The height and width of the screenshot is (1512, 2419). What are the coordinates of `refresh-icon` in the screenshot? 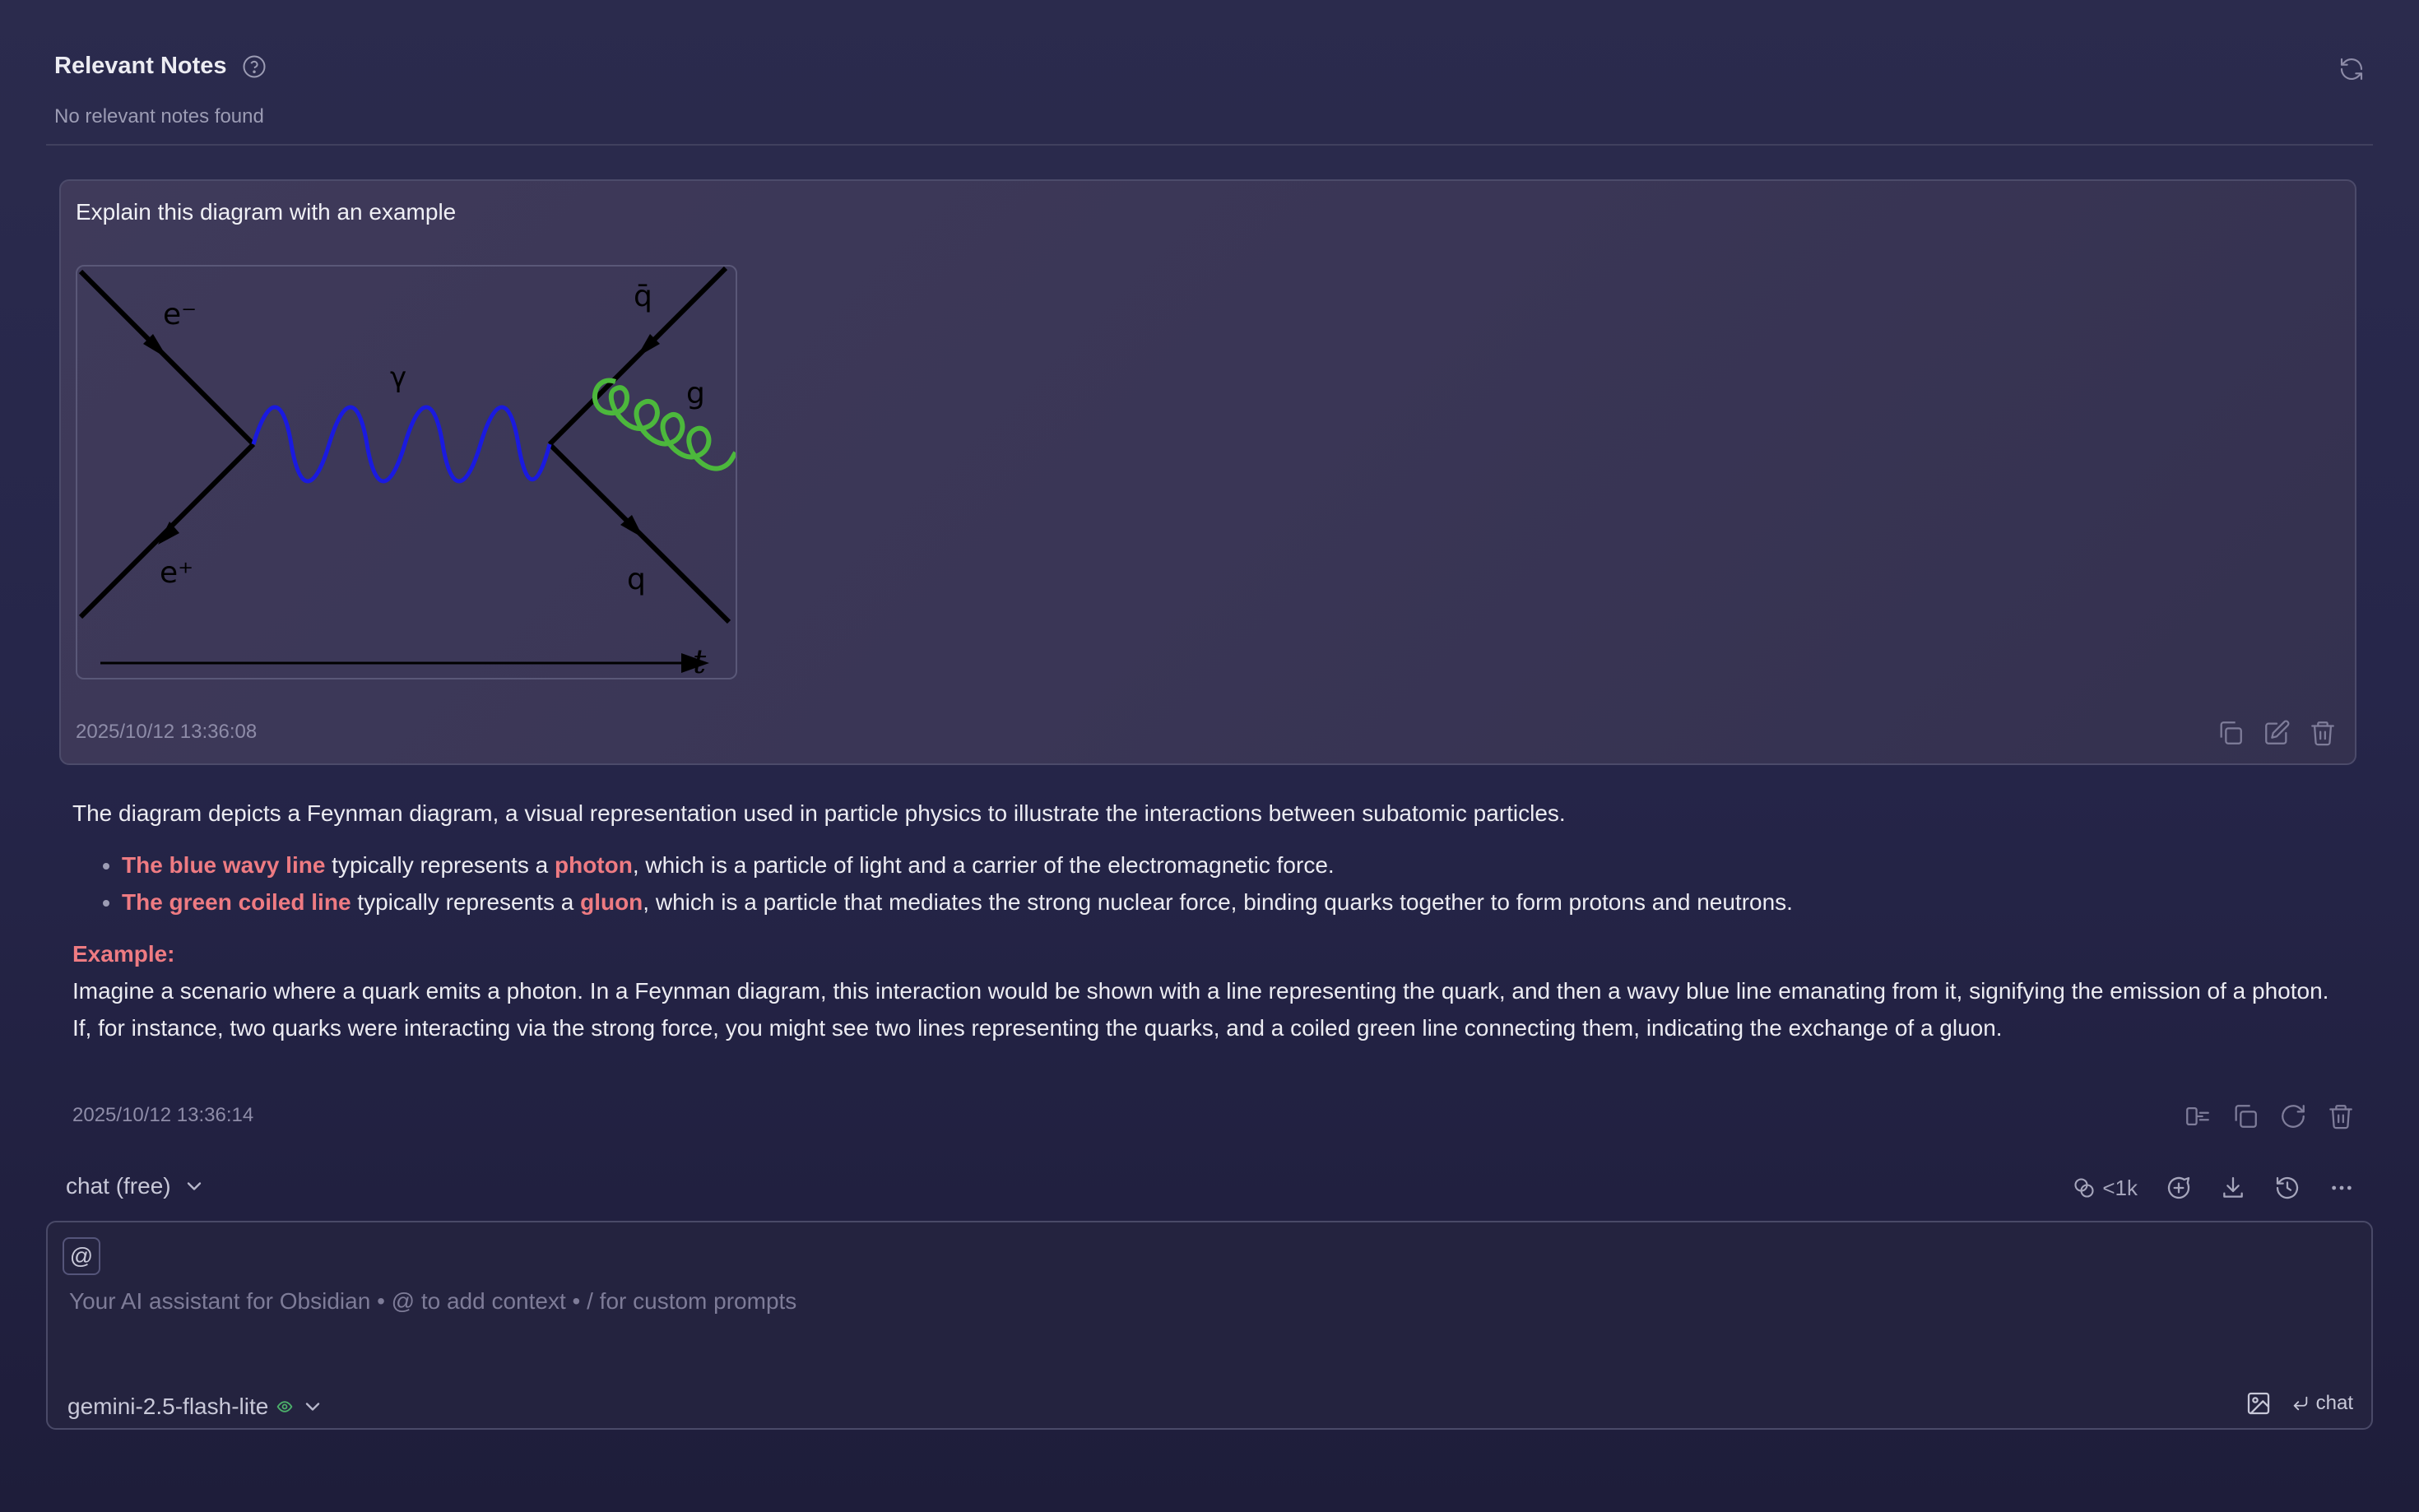 It's located at (2351, 69).